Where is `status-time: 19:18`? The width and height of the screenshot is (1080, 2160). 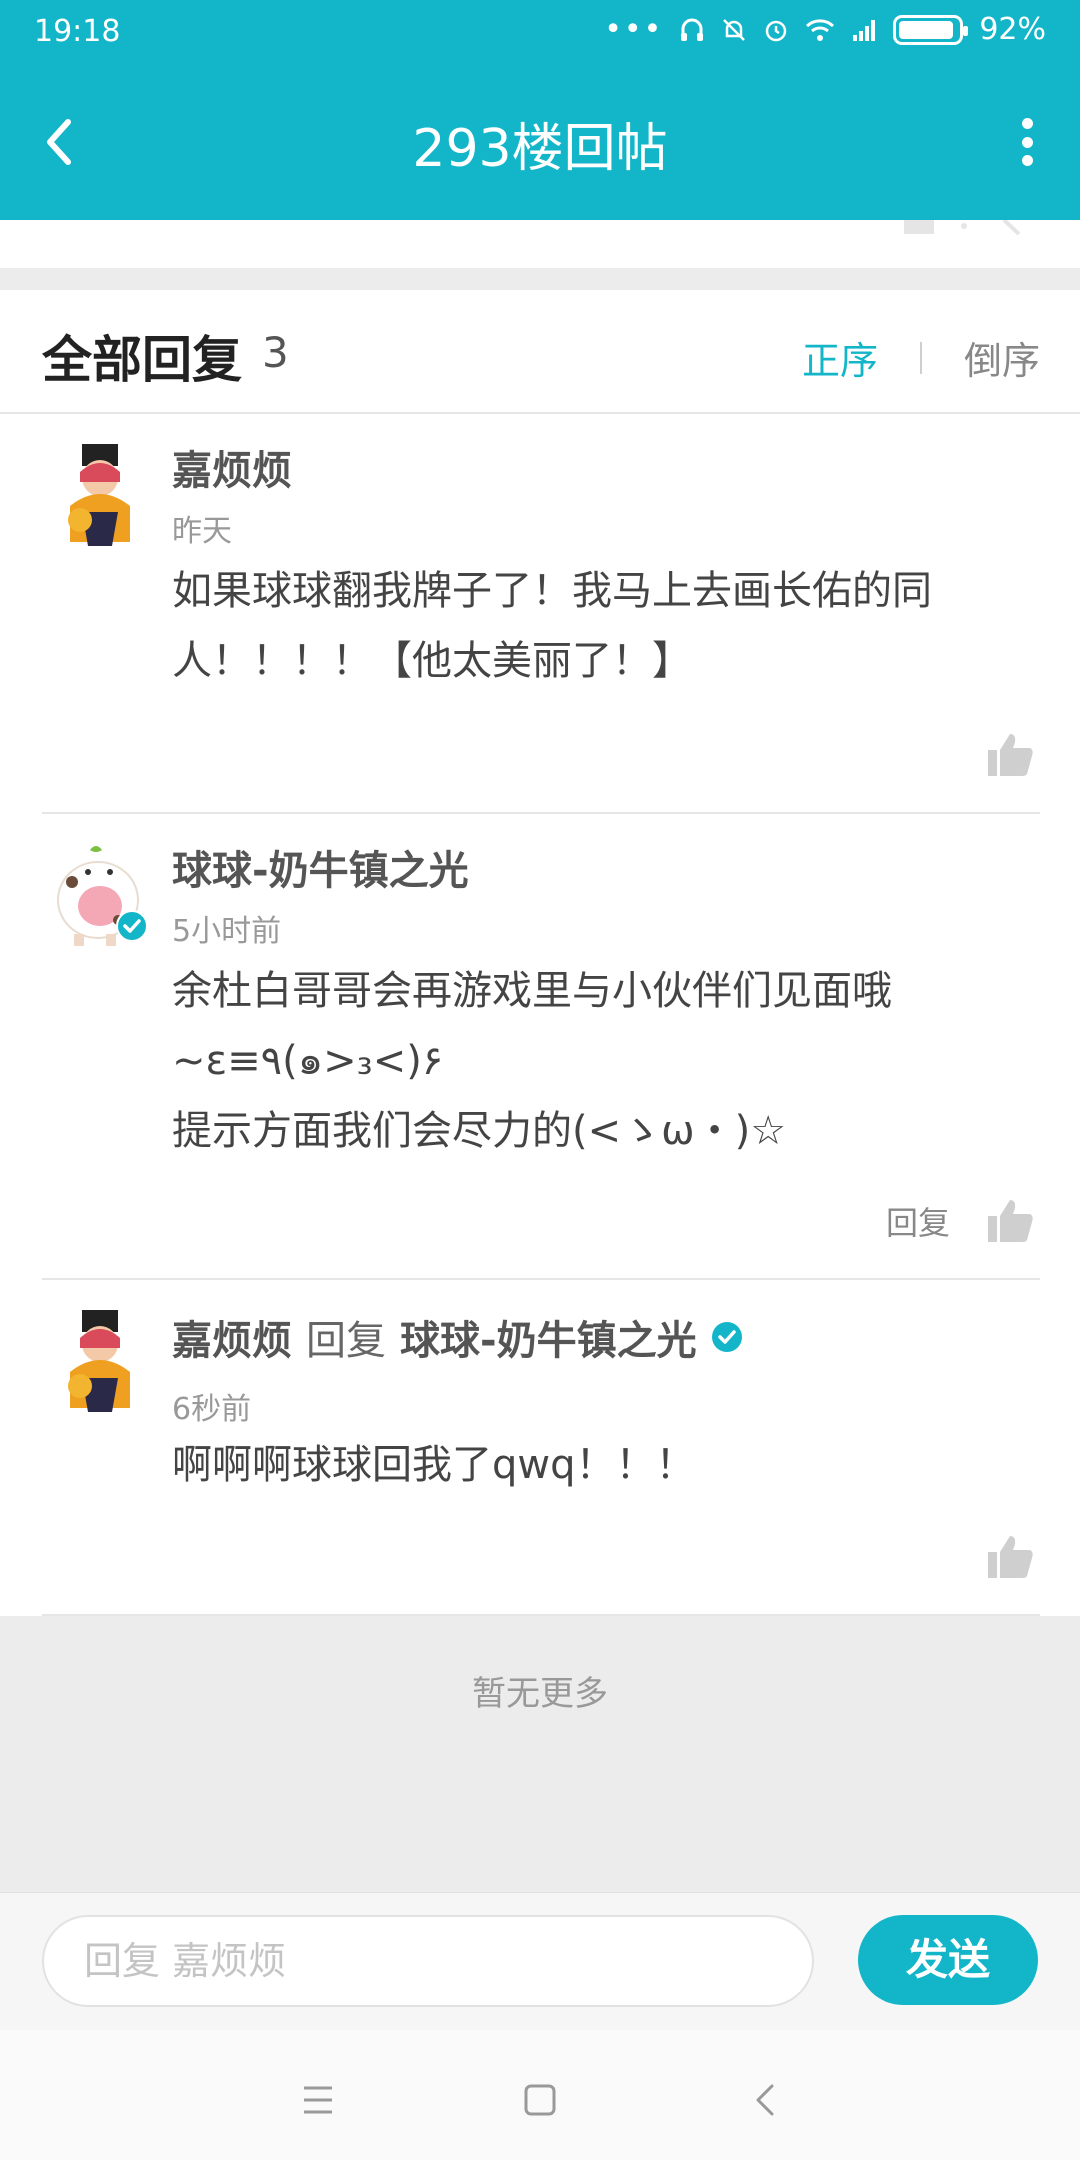
status-time: 19:18 is located at coordinates (77, 31).